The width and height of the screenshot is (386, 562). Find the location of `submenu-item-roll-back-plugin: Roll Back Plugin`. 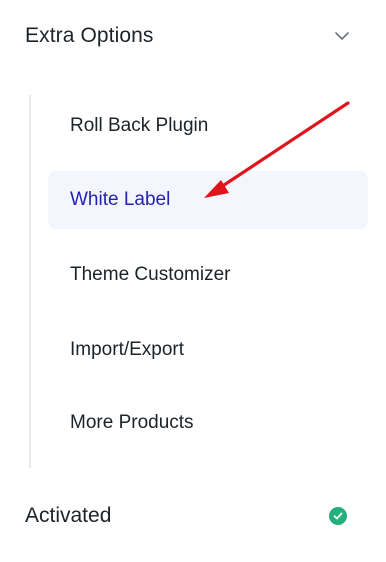

submenu-item-roll-back-plugin: Roll Back Plugin is located at coordinates (208, 126).